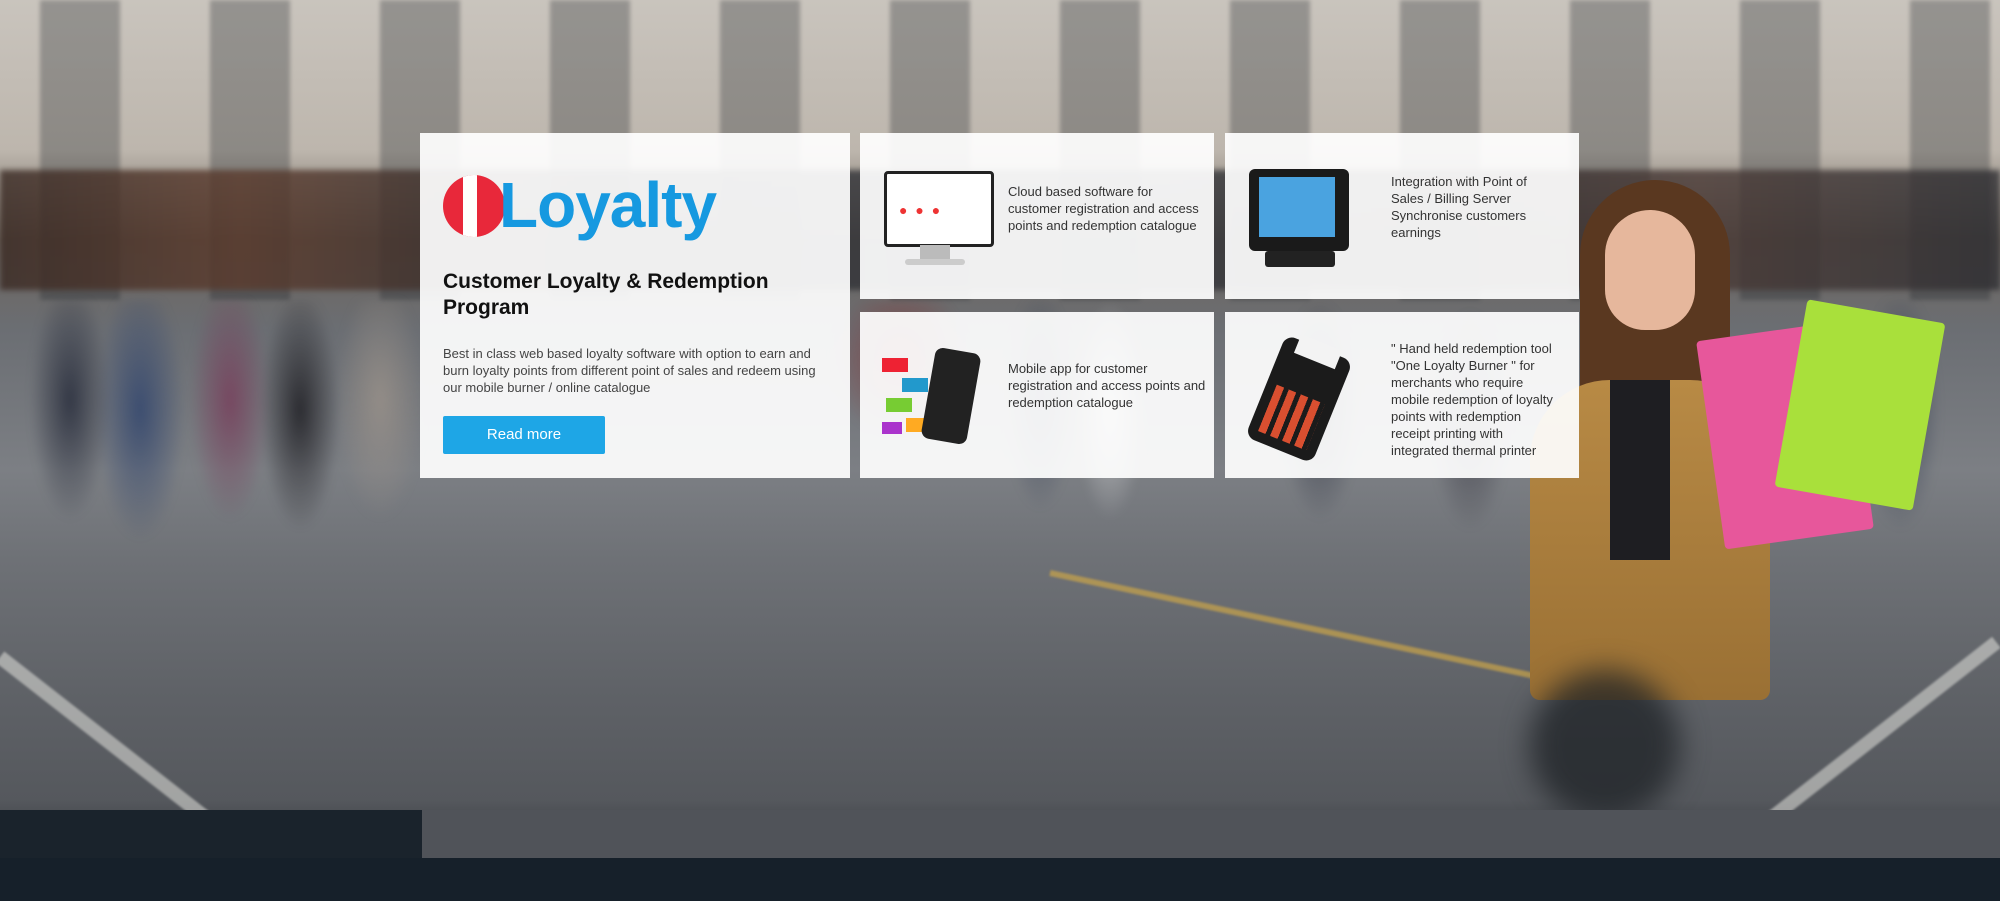 The image size is (2000, 901). Describe the element at coordinates (105, 737) in the screenshot. I see `road-marking` at that location.